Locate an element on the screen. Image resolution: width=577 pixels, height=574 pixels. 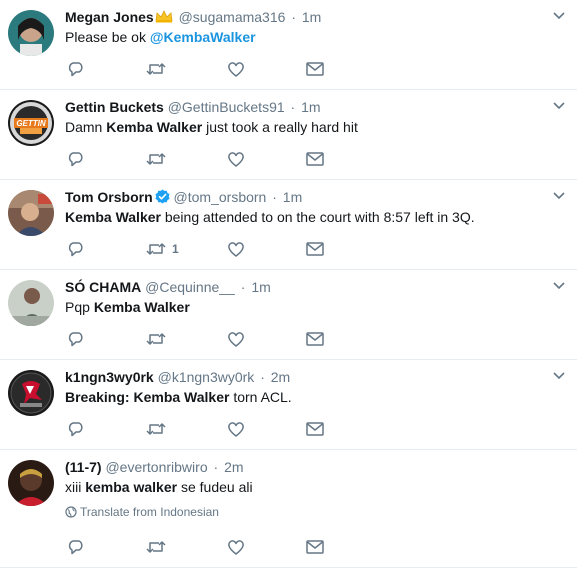
display-name: Gettin Buckets is located at coordinates (114, 107).